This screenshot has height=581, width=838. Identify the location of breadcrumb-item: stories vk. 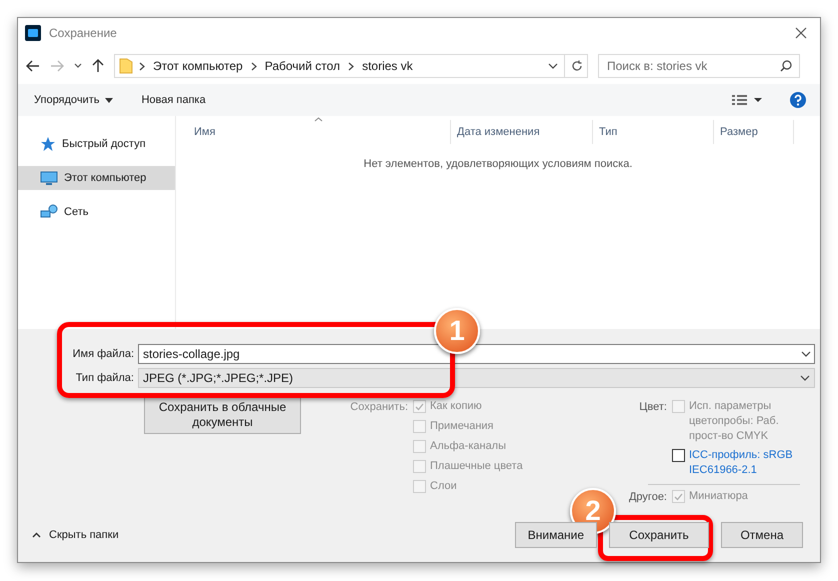
(387, 66).